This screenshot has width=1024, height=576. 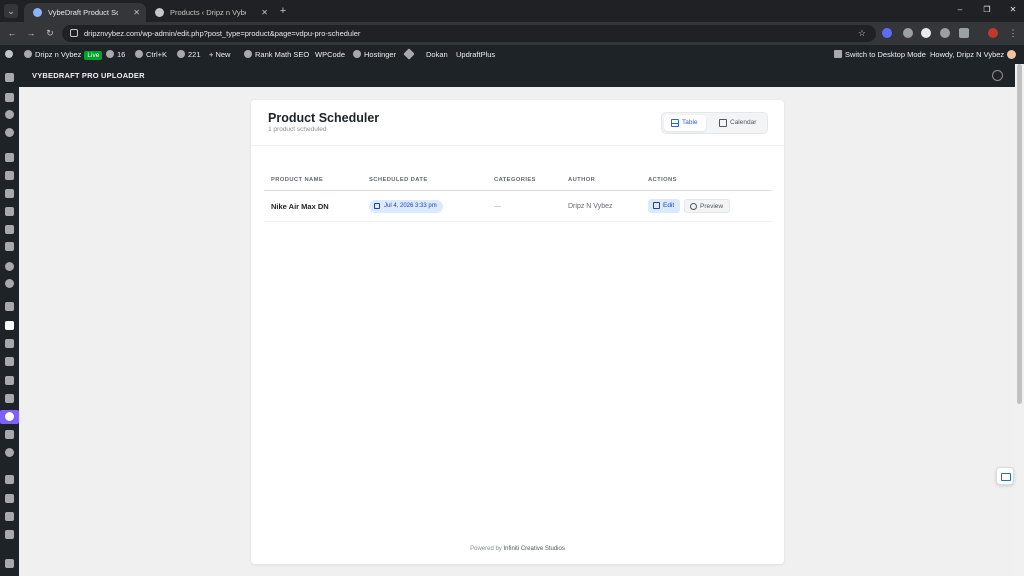 What do you see at coordinates (93, 55) in the screenshot?
I see `live-badge: Live` at bounding box center [93, 55].